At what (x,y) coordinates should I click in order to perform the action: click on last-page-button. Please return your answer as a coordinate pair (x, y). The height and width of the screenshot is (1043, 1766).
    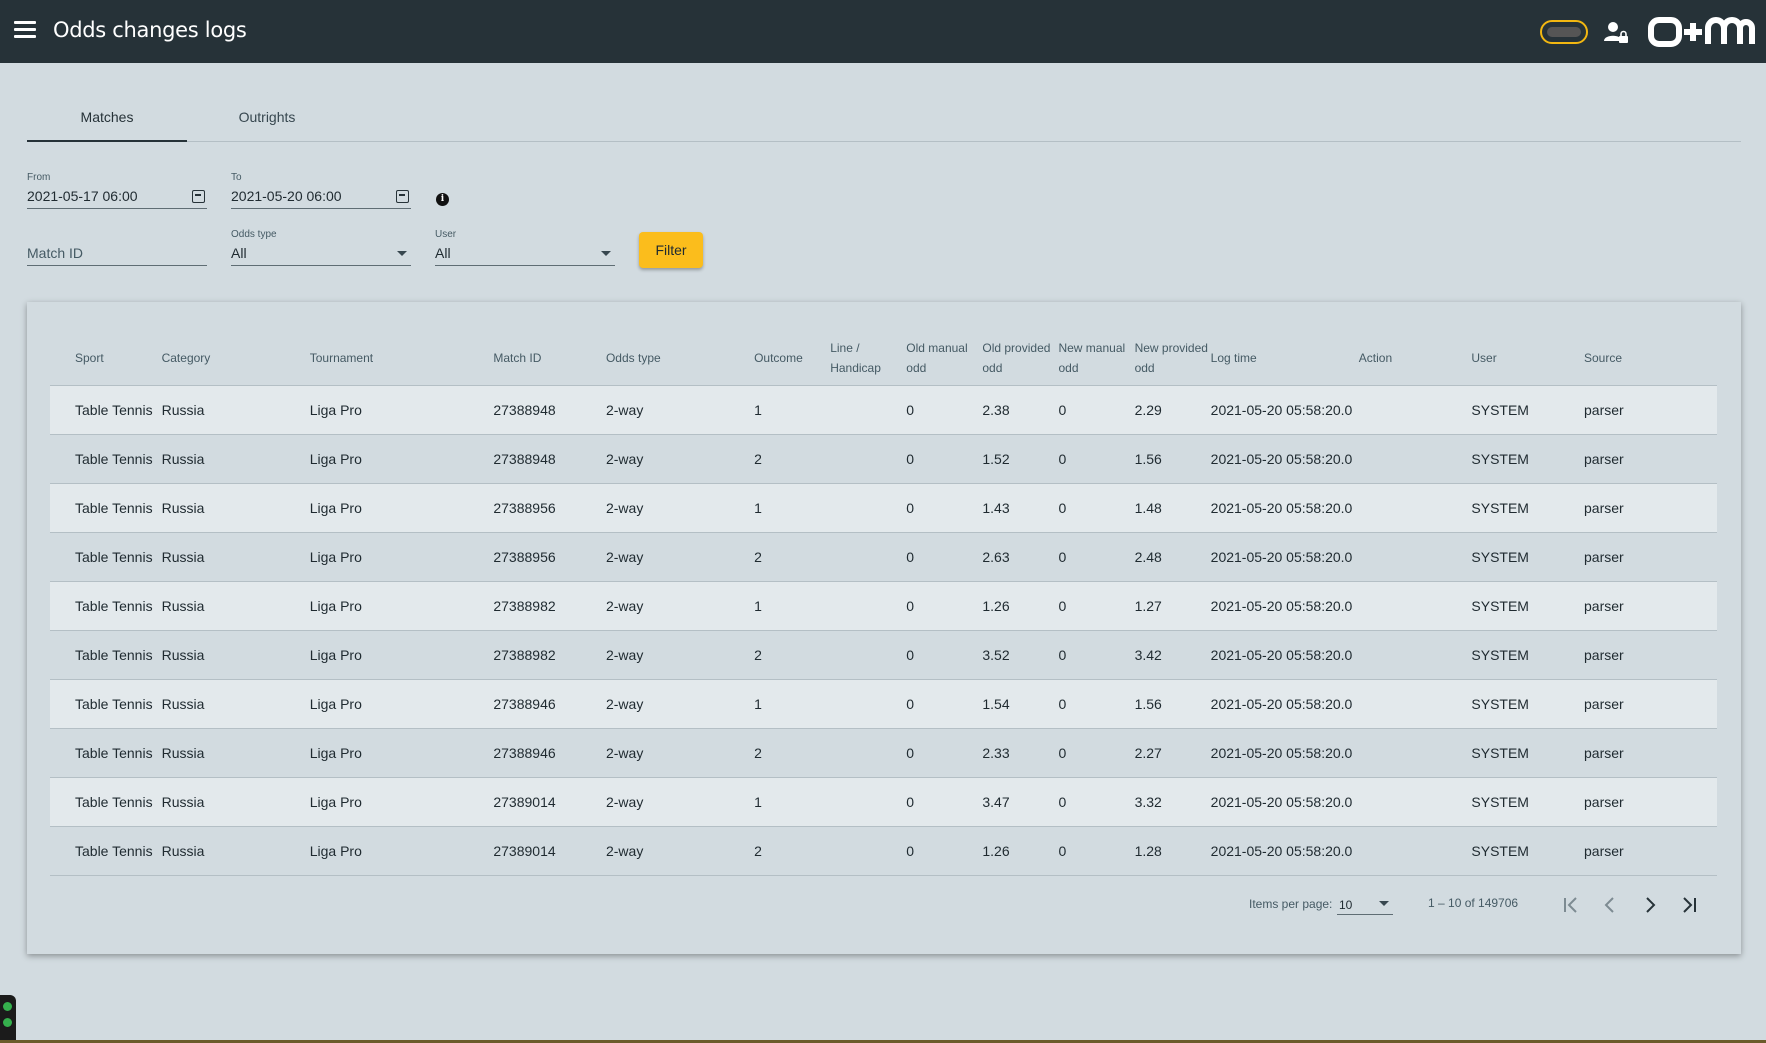
    Looking at the image, I should click on (1690, 905).